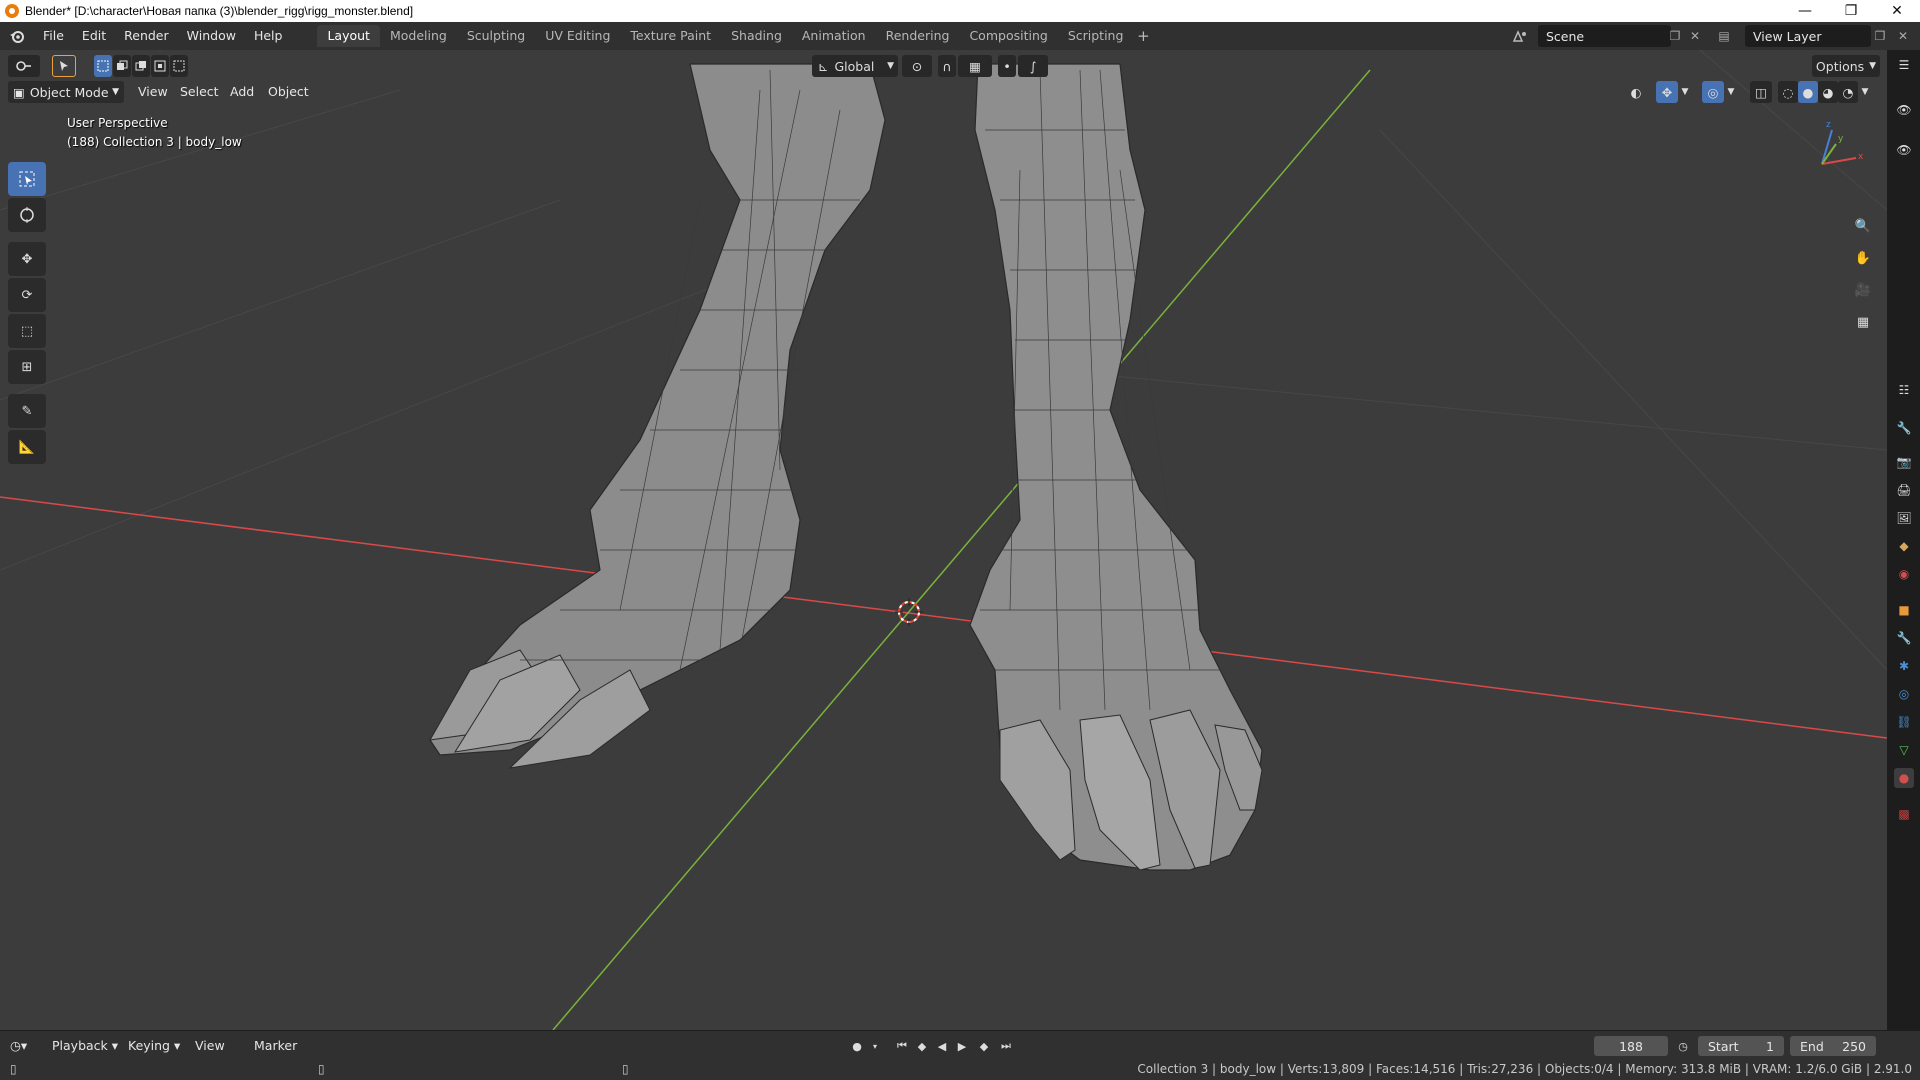 This screenshot has width=1920, height=1080. What do you see at coordinates (1761, 92) in the screenshot?
I see `xray-toggle-icon: ◫` at bounding box center [1761, 92].